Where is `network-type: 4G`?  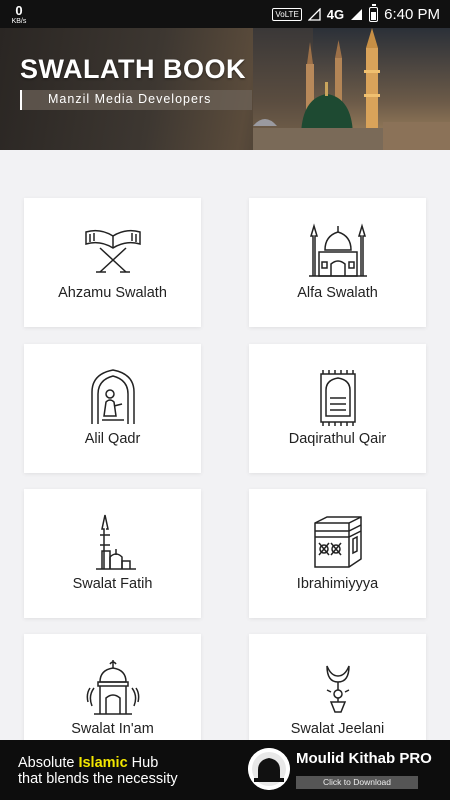 network-type: 4G is located at coordinates (335, 14).